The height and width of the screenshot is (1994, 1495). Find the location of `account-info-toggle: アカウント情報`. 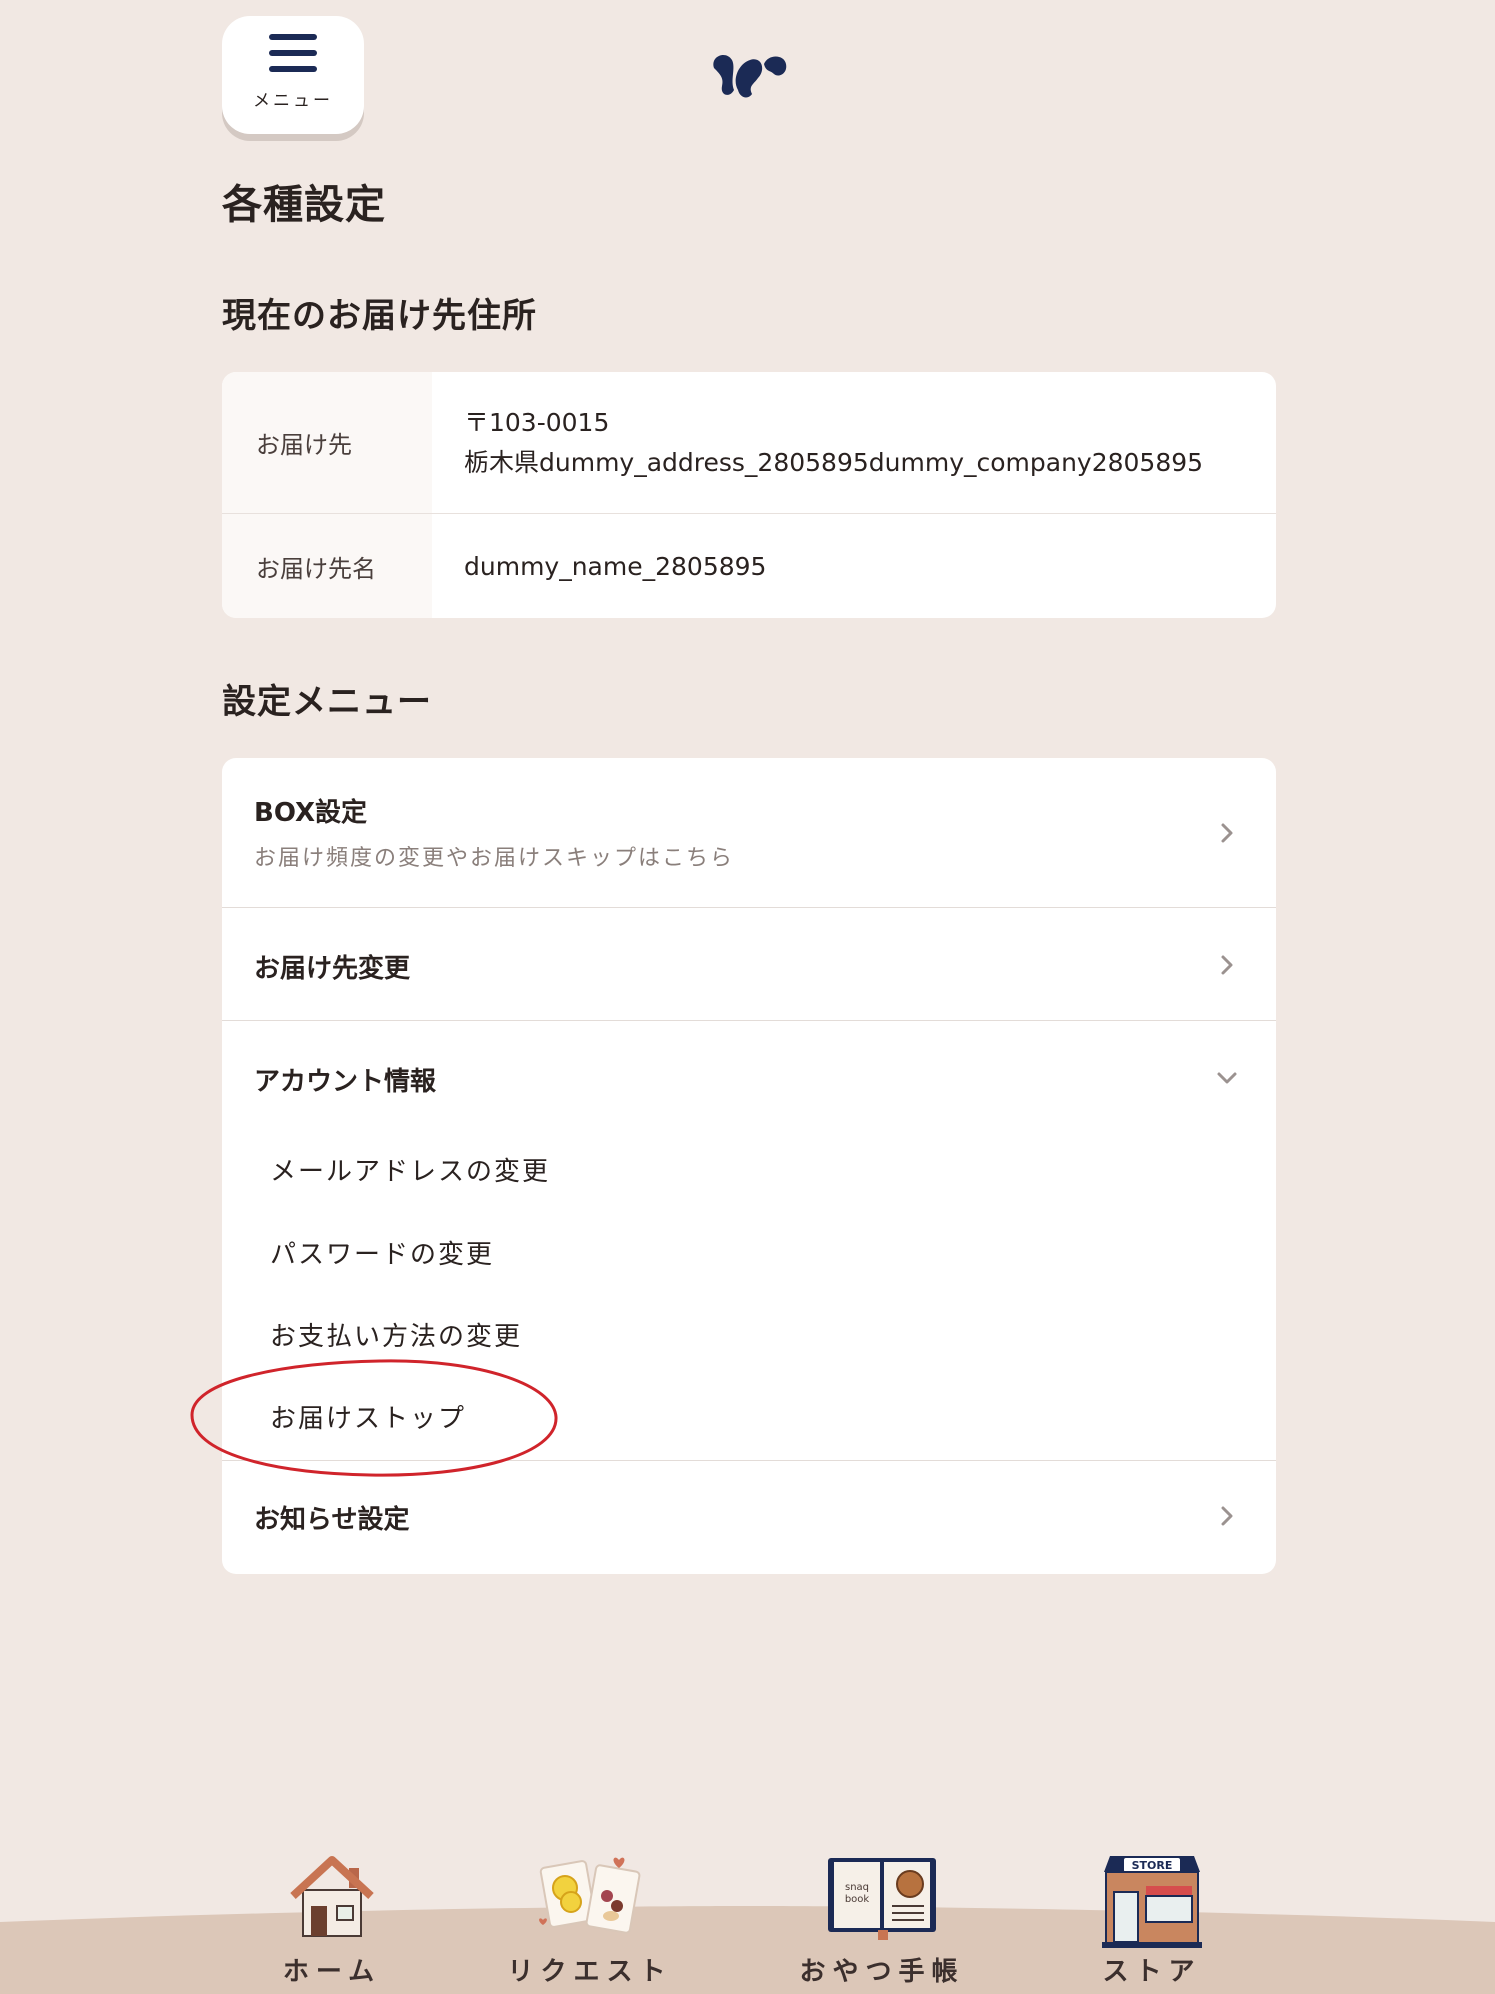

account-info-toggle: アカウント情報 is located at coordinates (345, 1079).